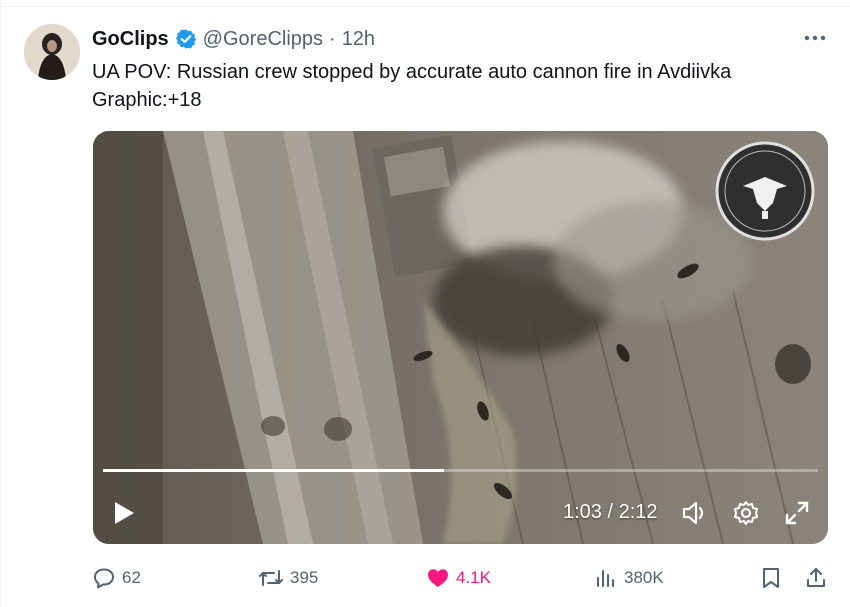  Describe the element at coordinates (605, 578) in the screenshot. I see `views-icon` at that location.